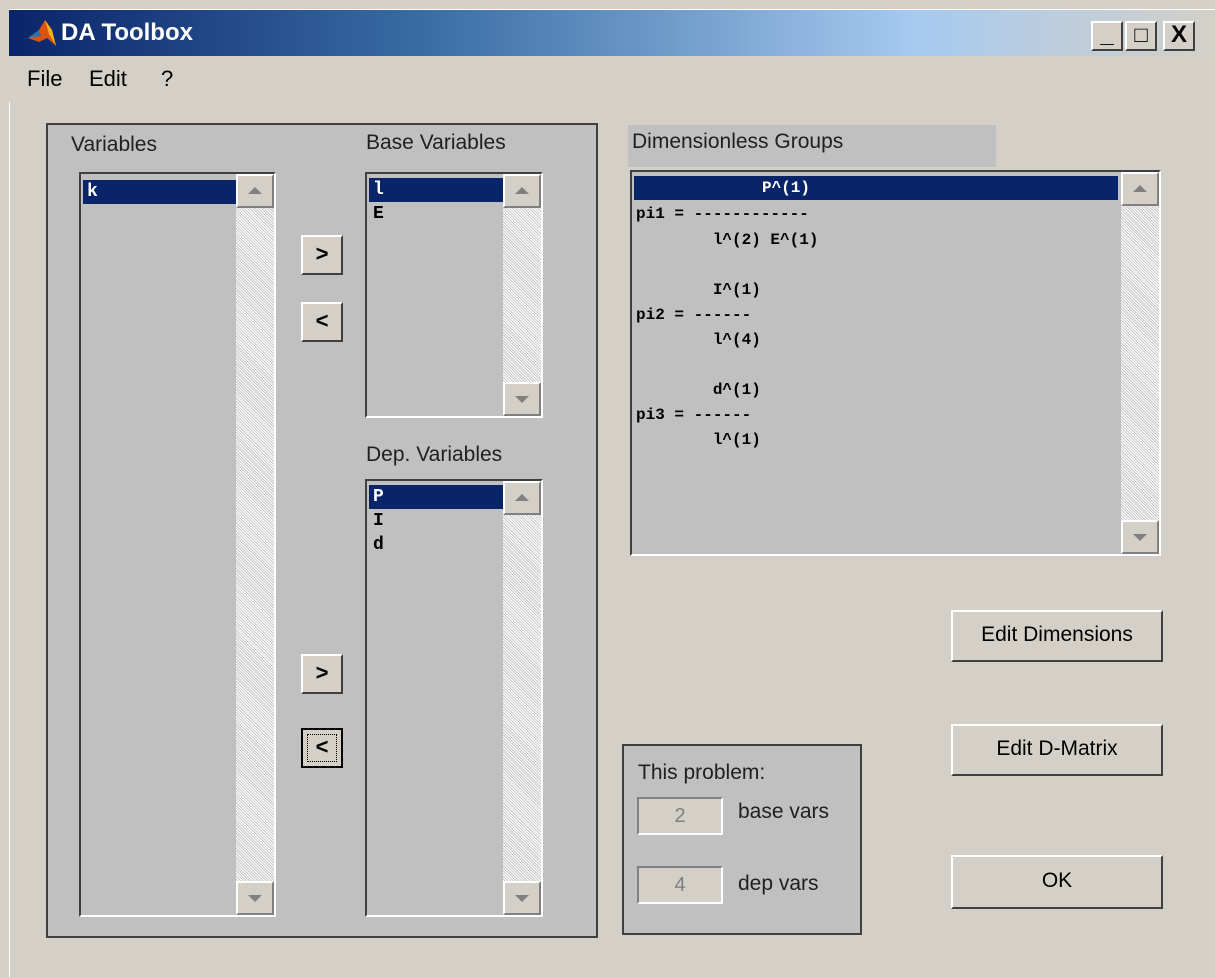 This screenshot has height=977, width=1215. I want to click on add-to-dep-button: >, so click(322, 674).